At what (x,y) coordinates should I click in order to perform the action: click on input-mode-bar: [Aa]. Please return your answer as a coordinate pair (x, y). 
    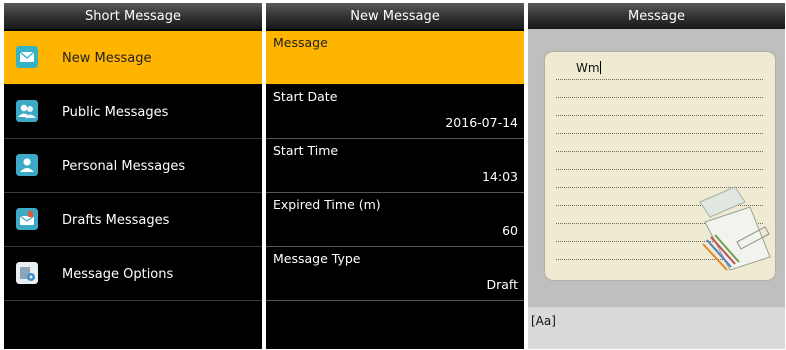
    Looking at the image, I should click on (656, 328).